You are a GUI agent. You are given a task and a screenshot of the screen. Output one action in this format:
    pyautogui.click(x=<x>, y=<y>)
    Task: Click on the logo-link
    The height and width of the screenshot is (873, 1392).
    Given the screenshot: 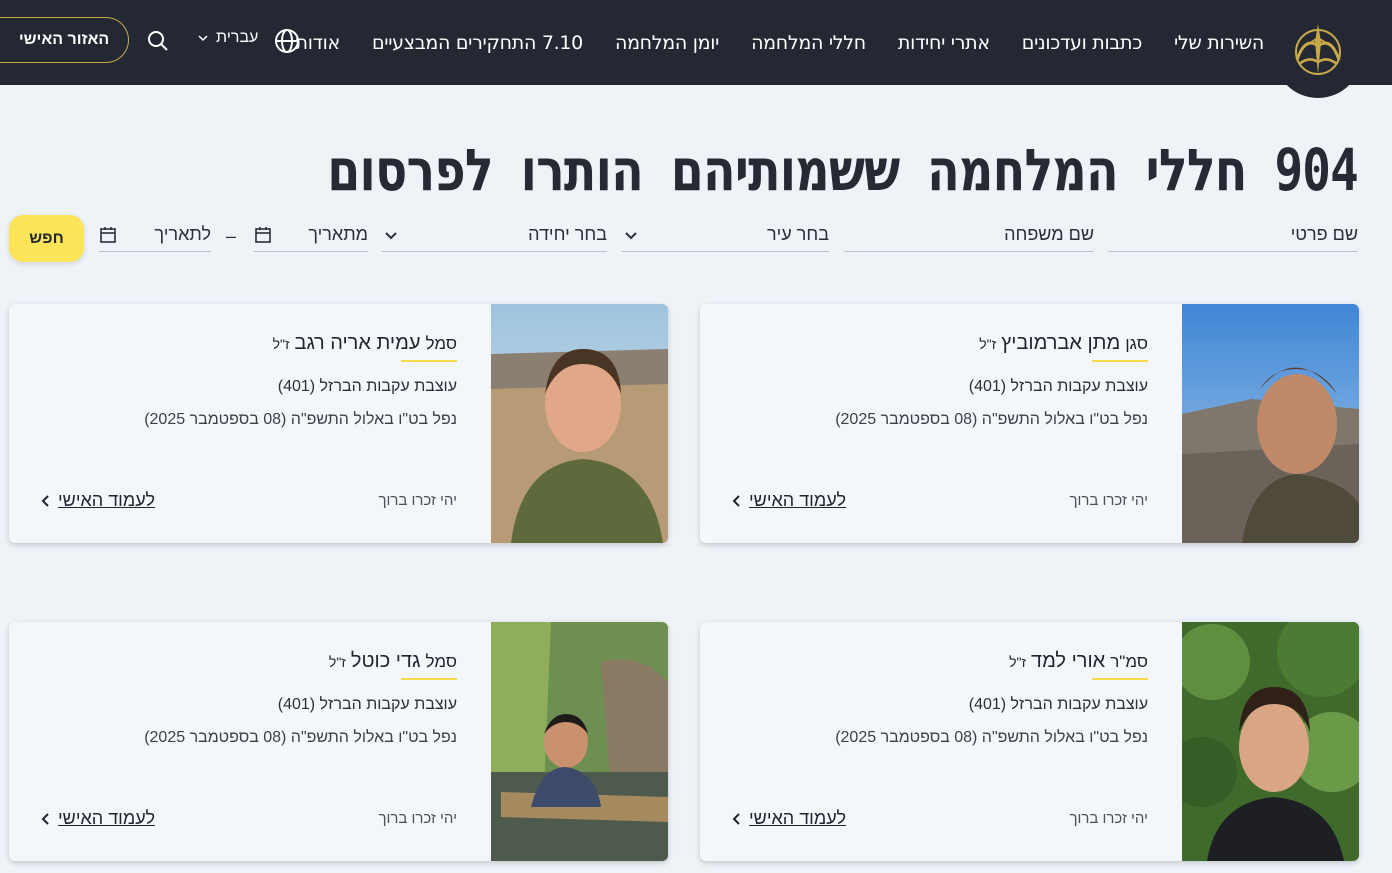 What is the action you would take?
    pyautogui.click(x=1318, y=49)
    